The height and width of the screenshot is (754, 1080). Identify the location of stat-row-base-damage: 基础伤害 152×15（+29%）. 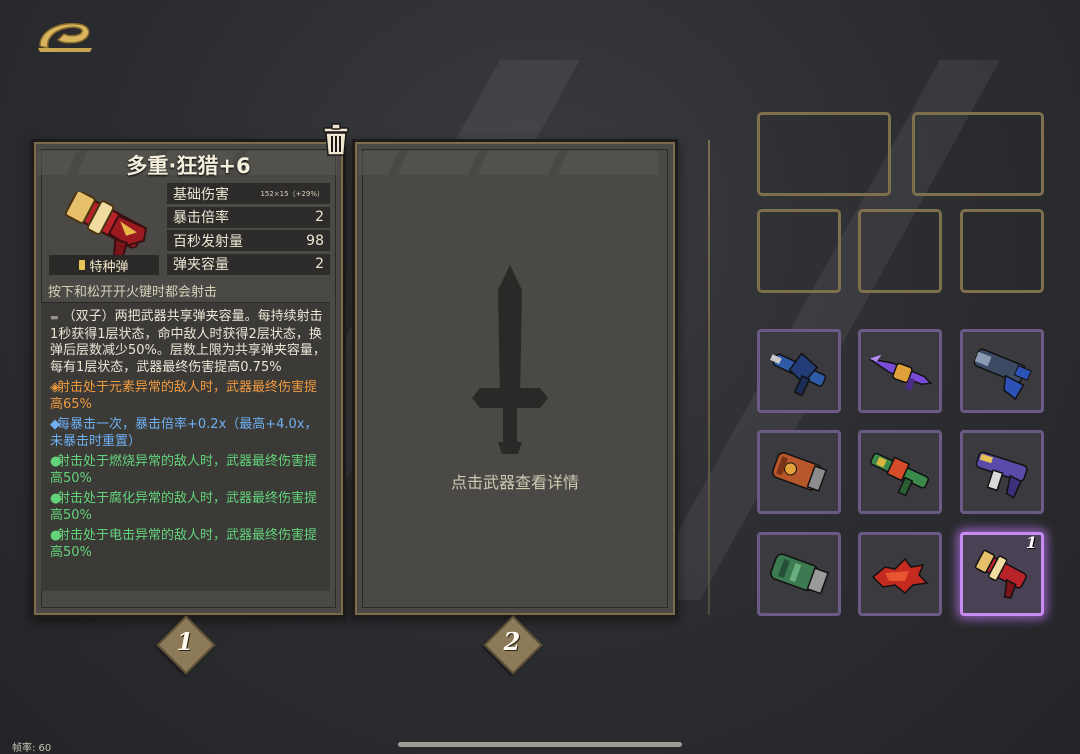
(248, 193).